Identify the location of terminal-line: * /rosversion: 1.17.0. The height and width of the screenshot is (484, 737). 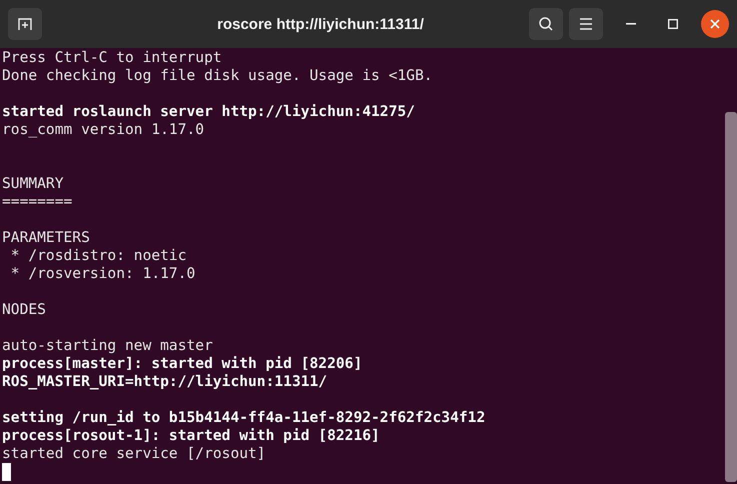
(103, 274).